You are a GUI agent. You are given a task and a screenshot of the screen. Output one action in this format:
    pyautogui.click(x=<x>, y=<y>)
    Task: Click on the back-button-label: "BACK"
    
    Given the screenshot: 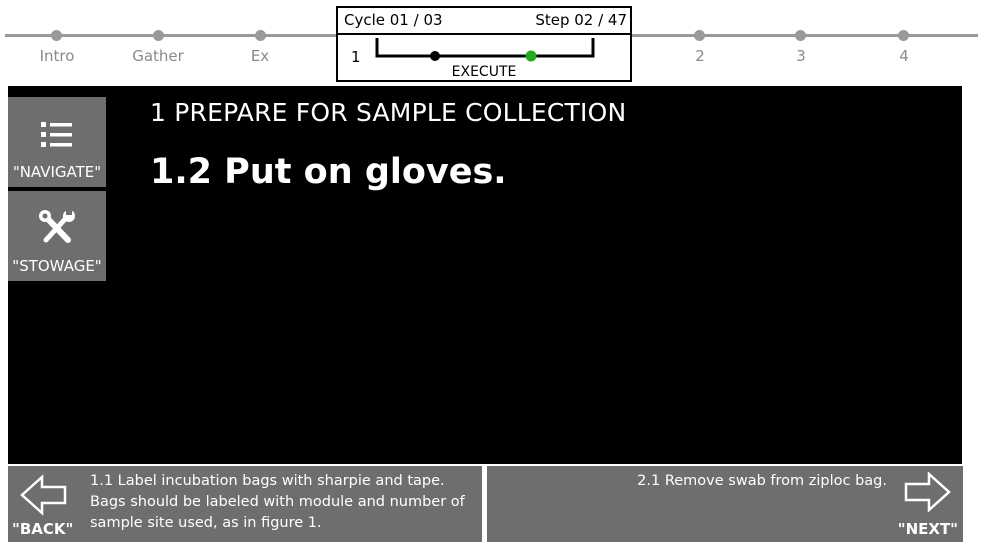 What is the action you would take?
    pyautogui.click(x=43, y=529)
    